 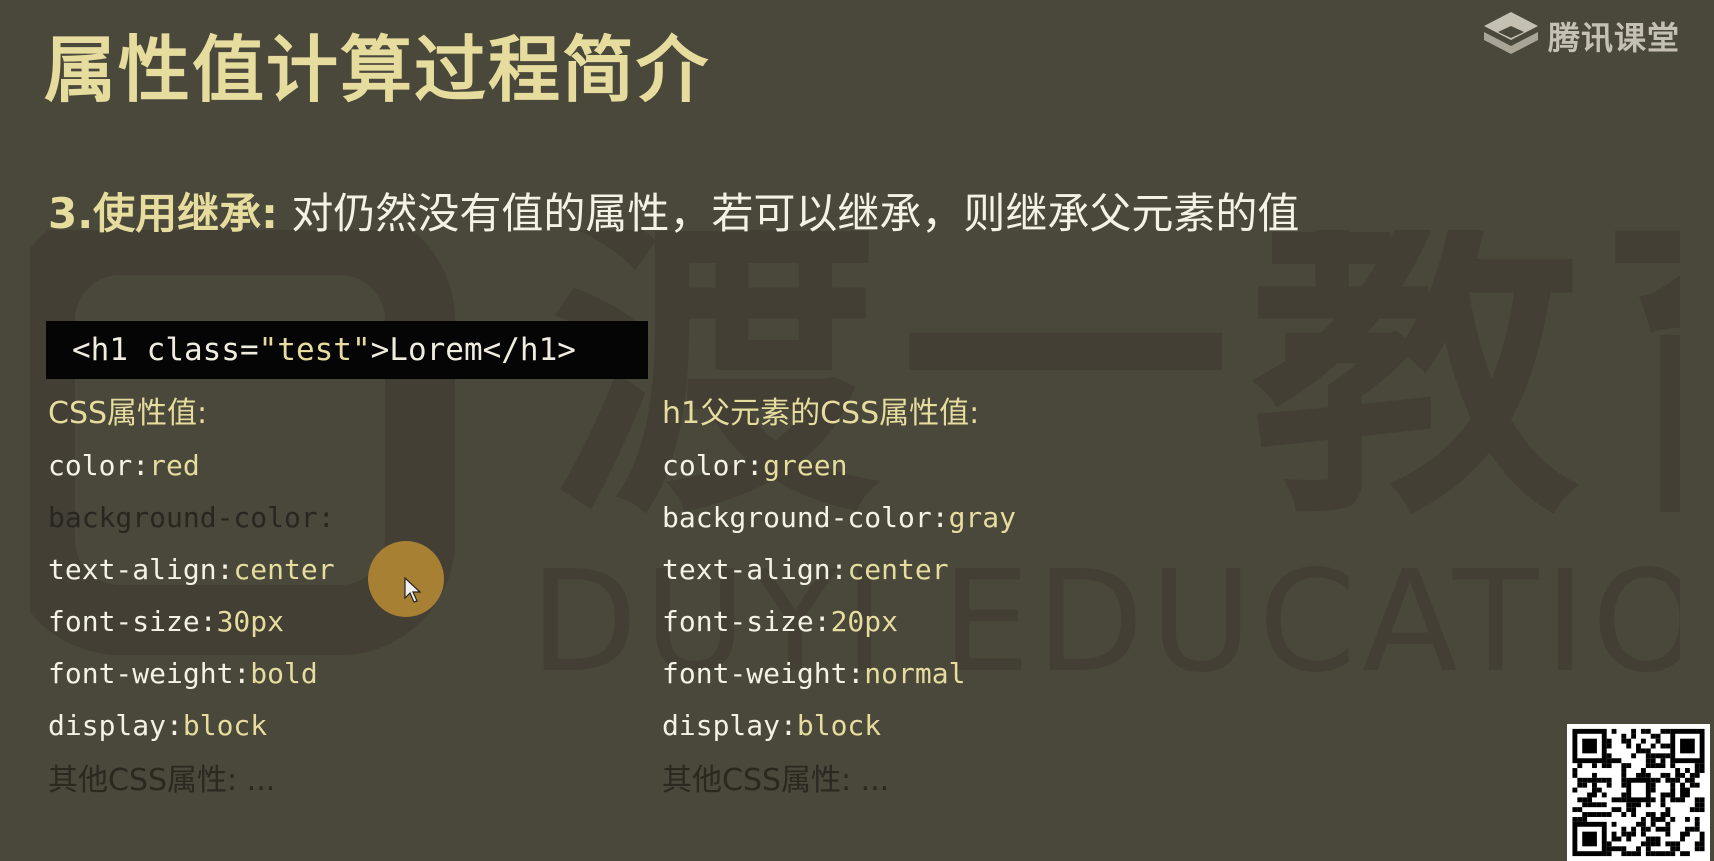 What do you see at coordinates (128, 413) in the screenshot?
I see `column-heading: CSS属性值:` at bounding box center [128, 413].